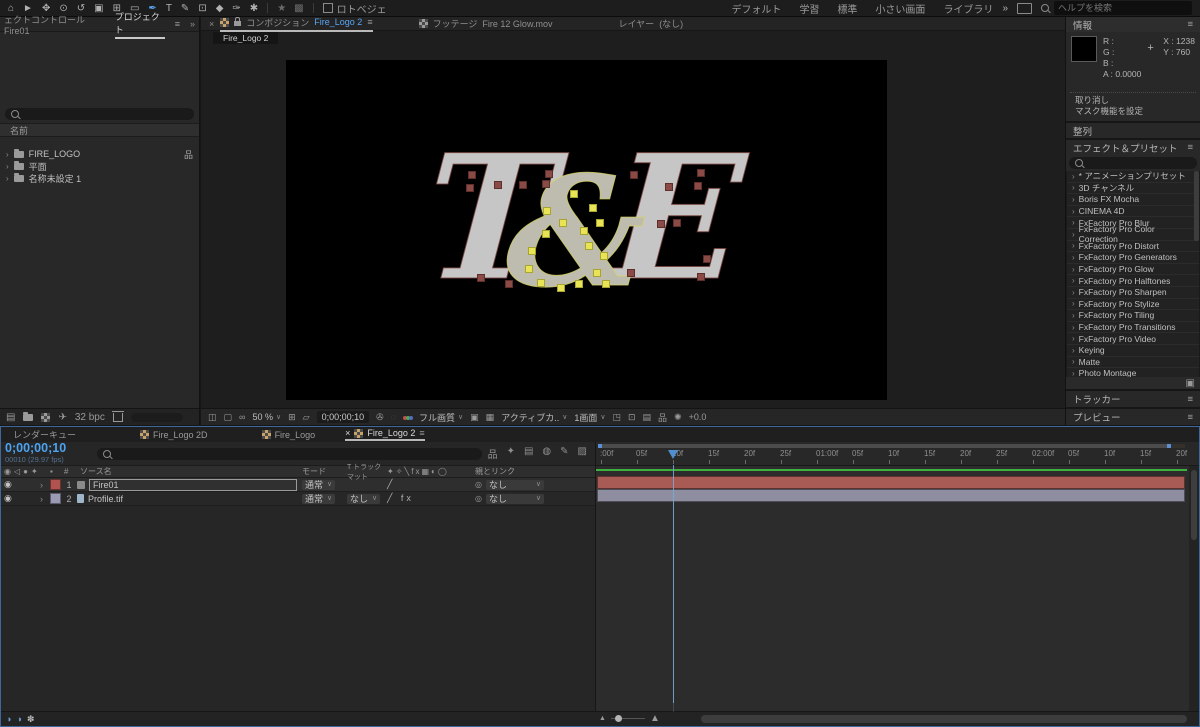 Image resolution: width=1200 pixels, height=727 pixels. What do you see at coordinates (673, 454) in the screenshot?
I see `playhead-handle` at bounding box center [673, 454].